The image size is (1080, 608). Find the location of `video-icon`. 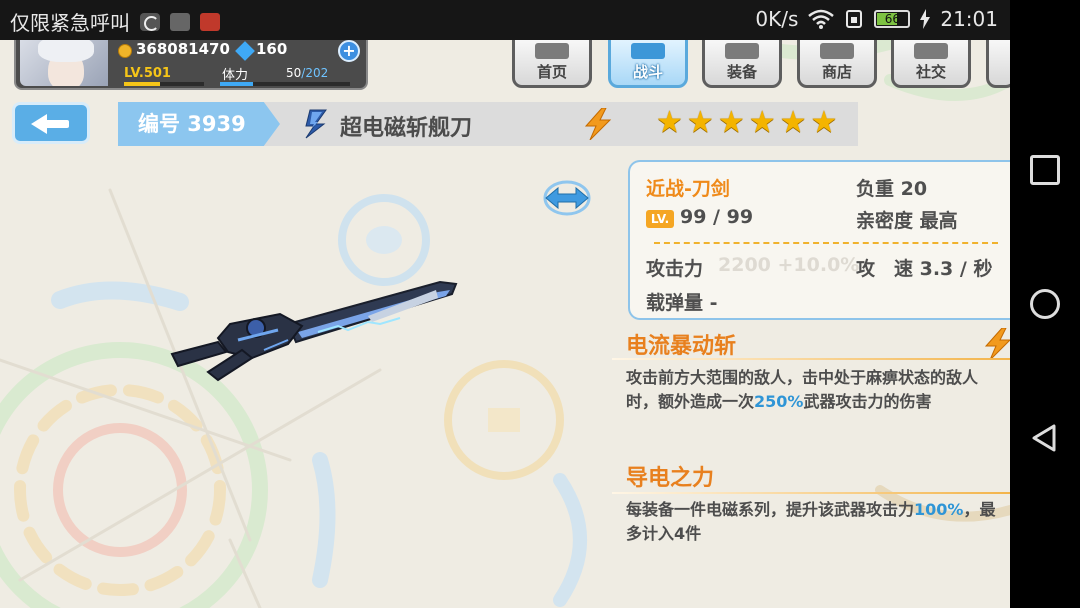

video-icon is located at coordinates (210, 21).